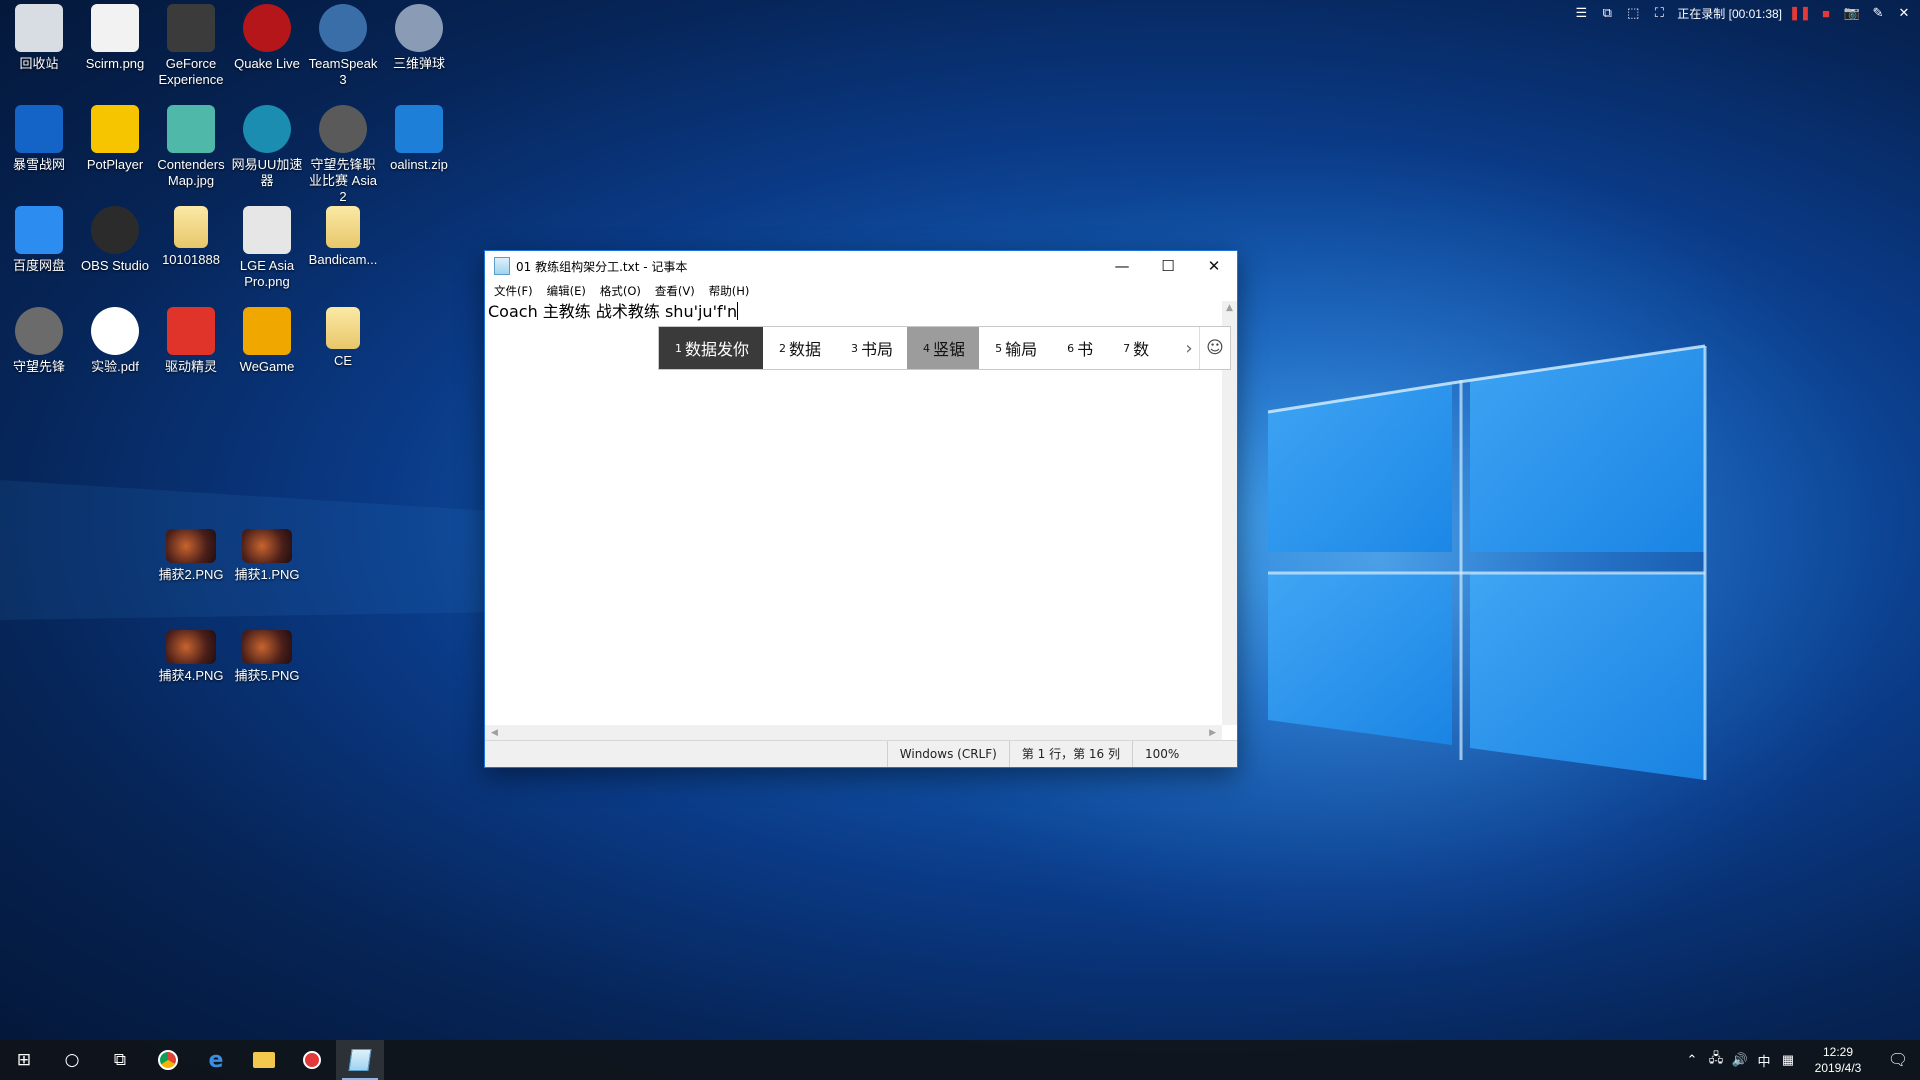 Image resolution: width=1920 pixels, height=1080 pixels. I want to click on ime-candidate-highlighted: 4 竖锯, so click(943, 348).